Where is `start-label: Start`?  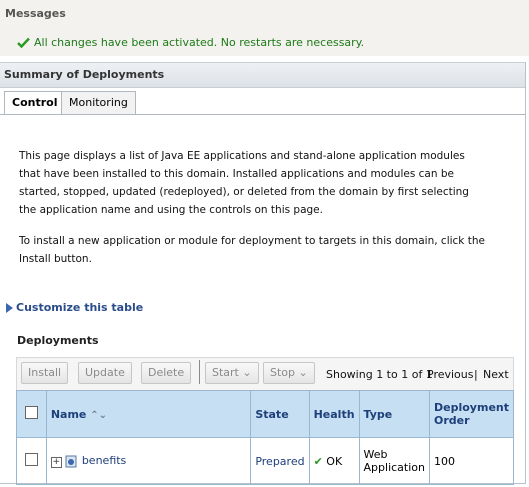
start-label: Start is located at coordinates (225, 372).